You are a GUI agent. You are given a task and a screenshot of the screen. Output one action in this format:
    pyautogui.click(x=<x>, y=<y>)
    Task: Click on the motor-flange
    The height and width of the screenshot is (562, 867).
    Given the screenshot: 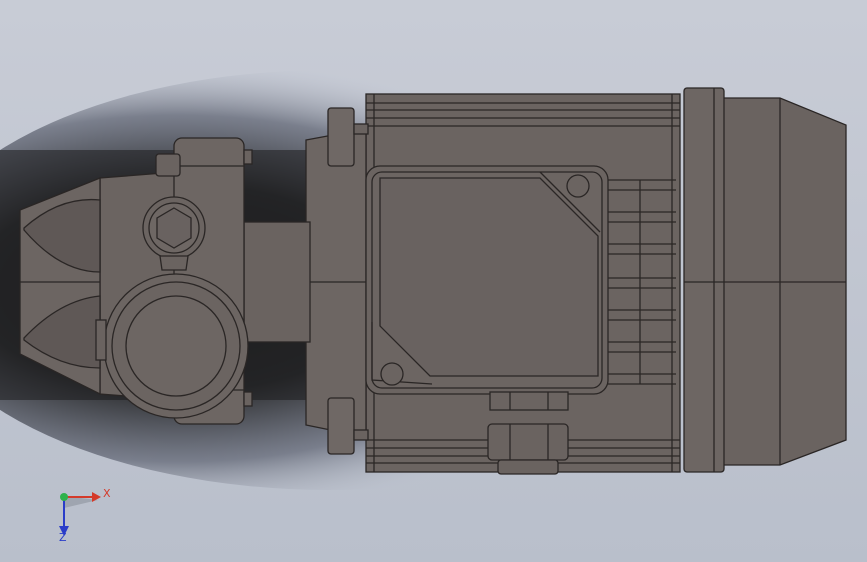 What is the action you would take?
    pyautogui.click(x=337, y=281)
    